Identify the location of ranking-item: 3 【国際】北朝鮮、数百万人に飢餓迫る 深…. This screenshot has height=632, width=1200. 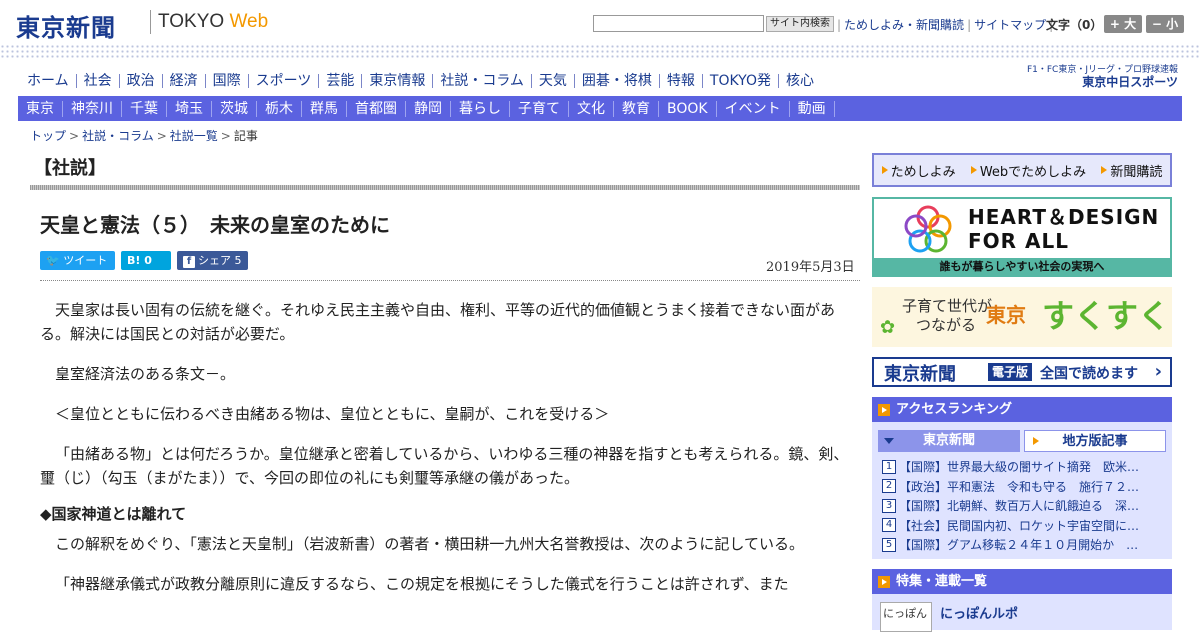
(1023, 506).